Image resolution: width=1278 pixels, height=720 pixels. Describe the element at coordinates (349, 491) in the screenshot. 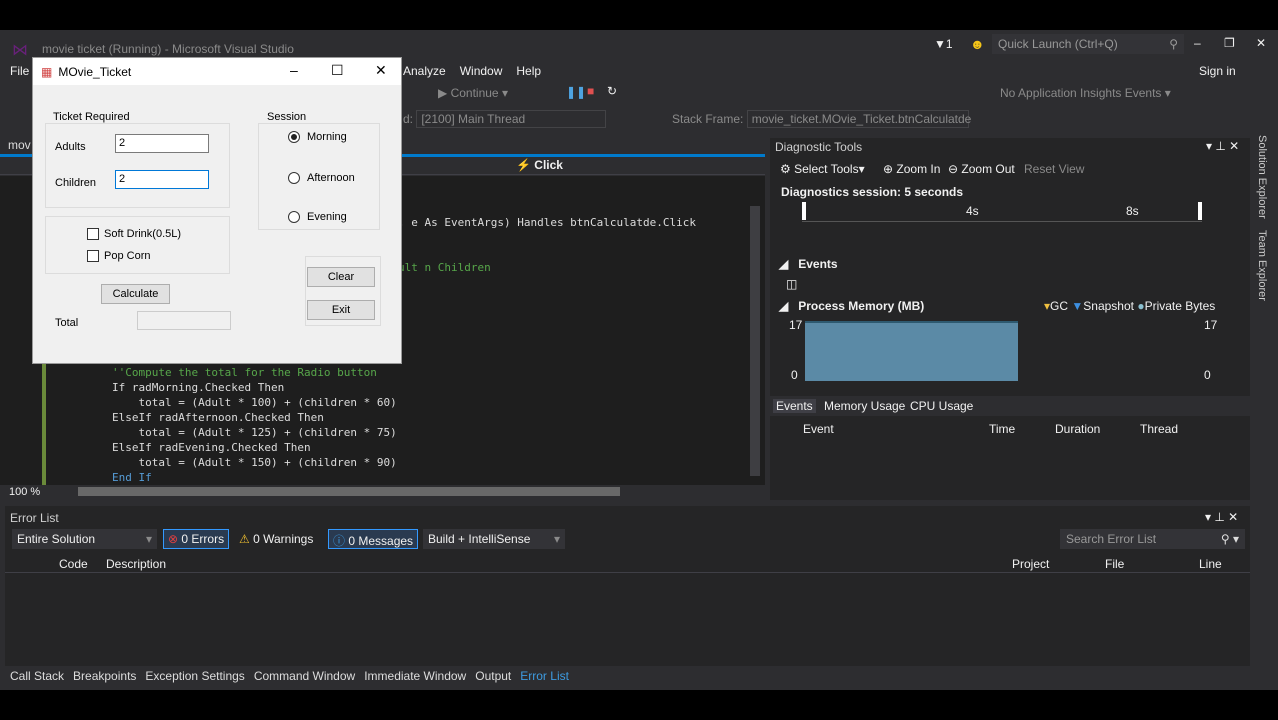

I see `horizontal-scrollbar` at that location.